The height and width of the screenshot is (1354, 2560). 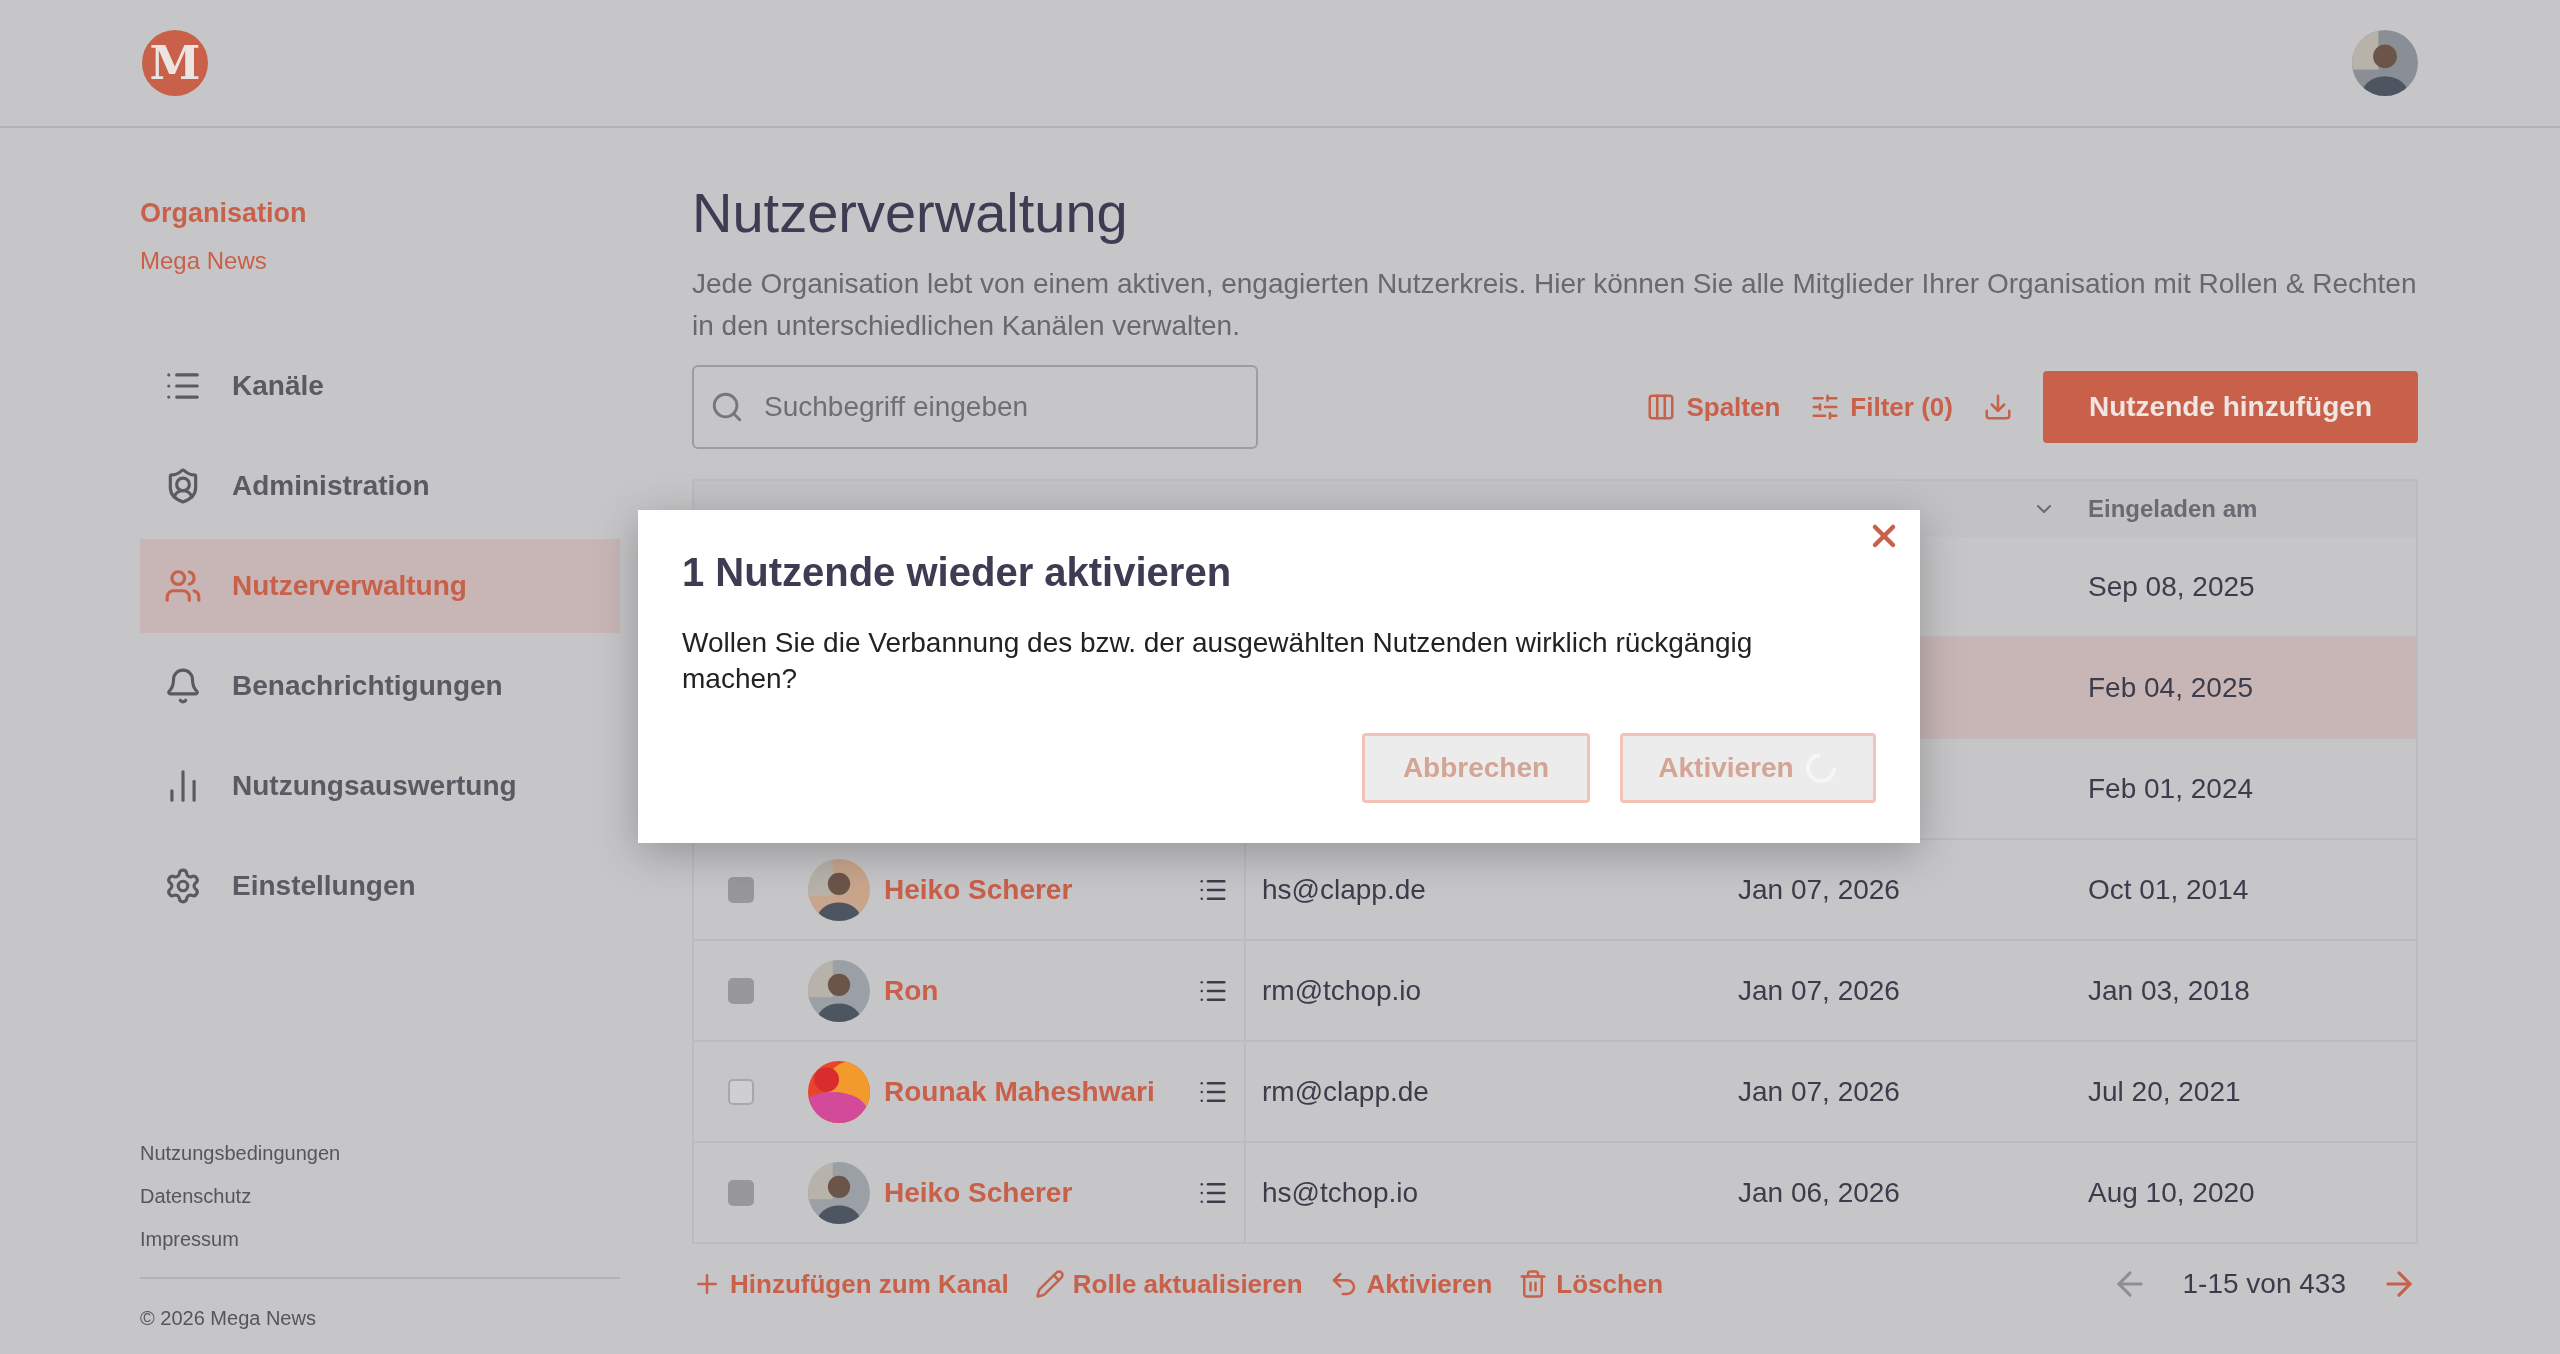 What do you see at coordinates (228, 1318) in the screenshot?
I see `copyright: © 2026 Mega News` at bounding box center [228, 1318].